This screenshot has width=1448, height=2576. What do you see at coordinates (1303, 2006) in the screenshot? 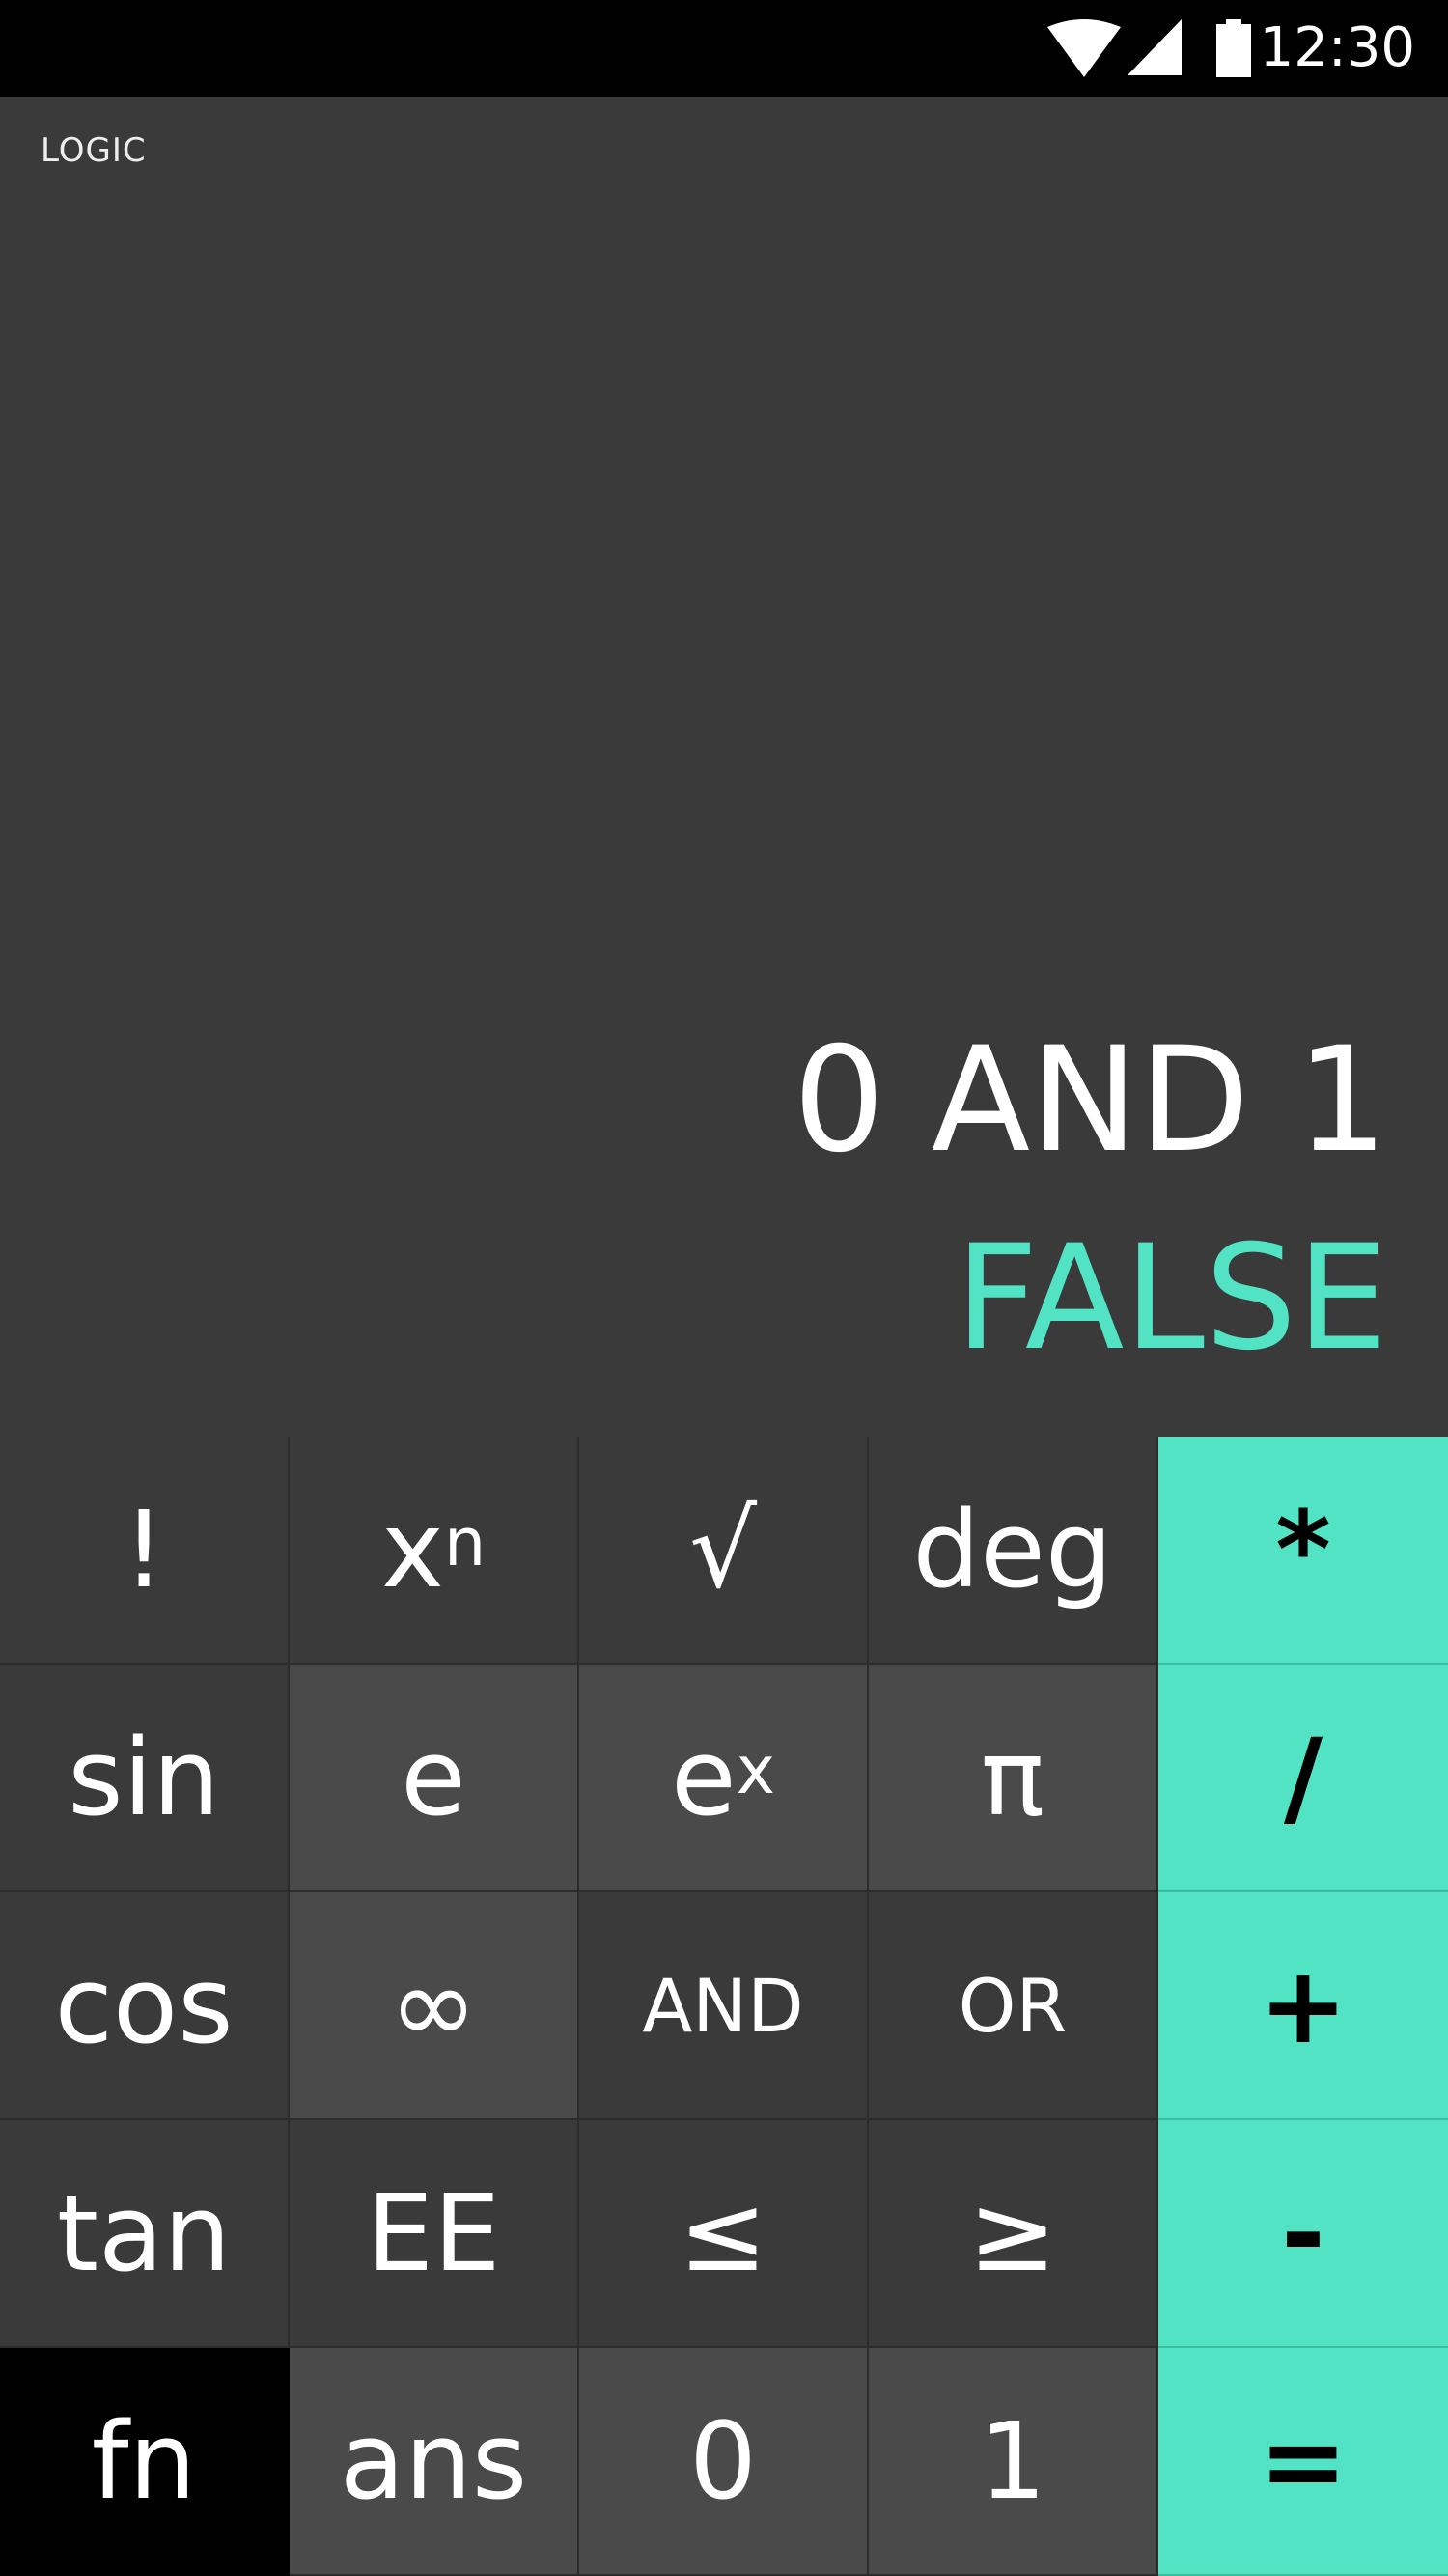
I see `plus-button: +` at bounding box center [1303, 2006].